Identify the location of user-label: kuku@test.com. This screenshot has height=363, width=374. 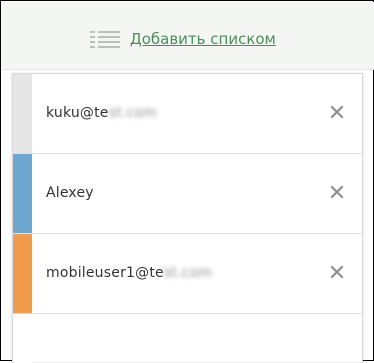
(101, 113).